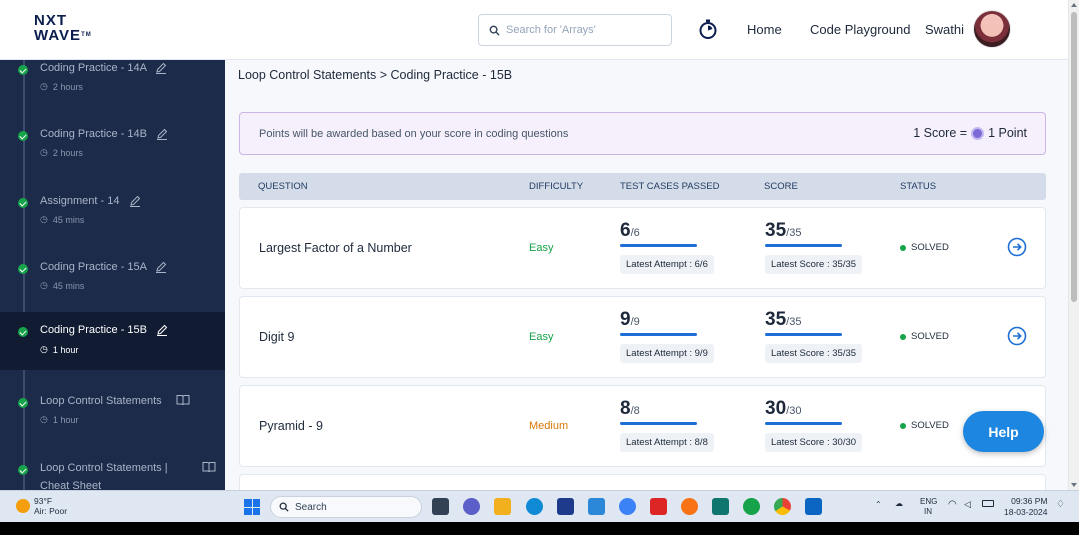 The image size is (1079, 535). Describe the element at coordinates (209, 467) in the screenshot. I see `book-icon` at that location.